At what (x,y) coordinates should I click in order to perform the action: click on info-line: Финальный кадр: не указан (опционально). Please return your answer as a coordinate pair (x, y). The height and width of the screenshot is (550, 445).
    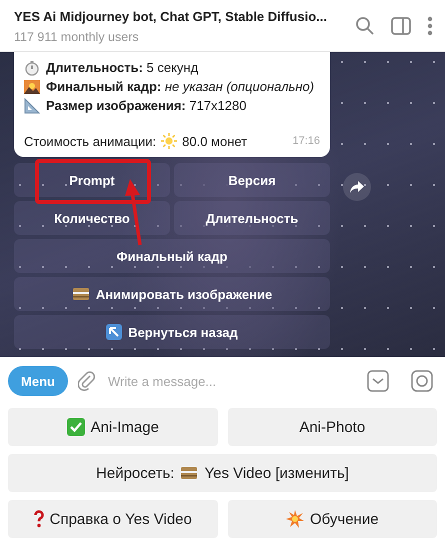
    Looking at the image, I should click on (180, 86).